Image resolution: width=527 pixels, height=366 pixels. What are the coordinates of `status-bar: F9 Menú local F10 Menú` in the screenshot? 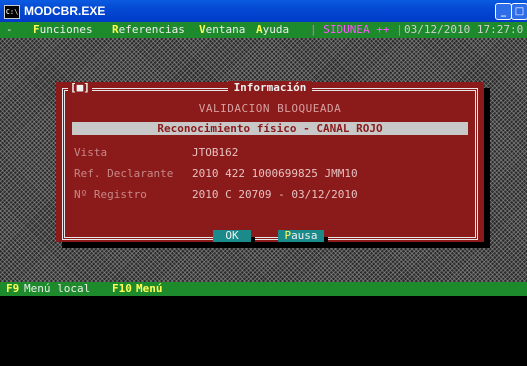 It's located at (263, 289).